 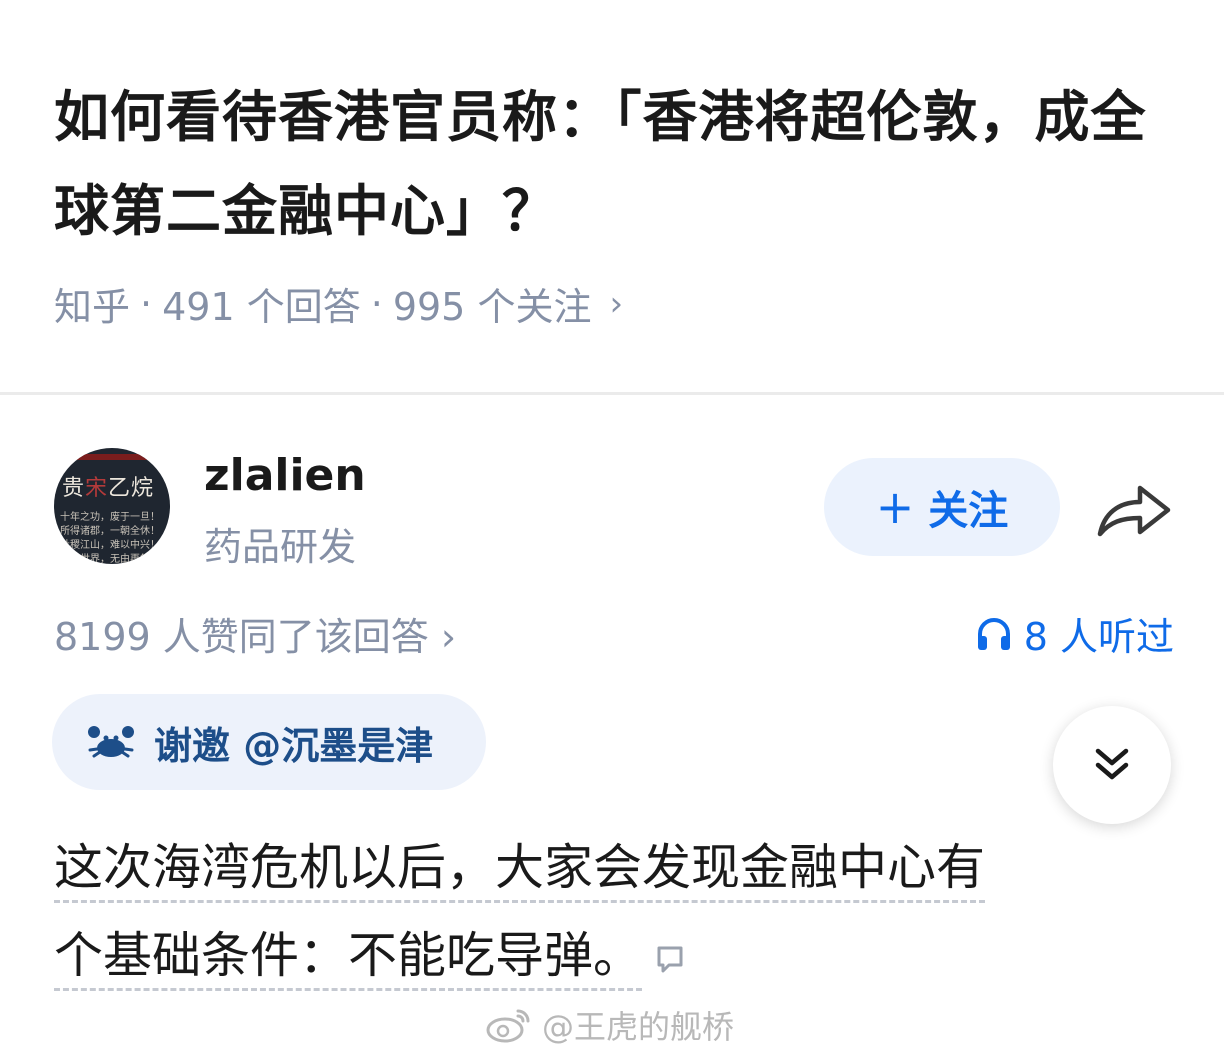 What do you see at coordinates (108, 488) in the screenshot?
I see `avatar-title: 贵宋乙烷` at bounding box center [108, 488].